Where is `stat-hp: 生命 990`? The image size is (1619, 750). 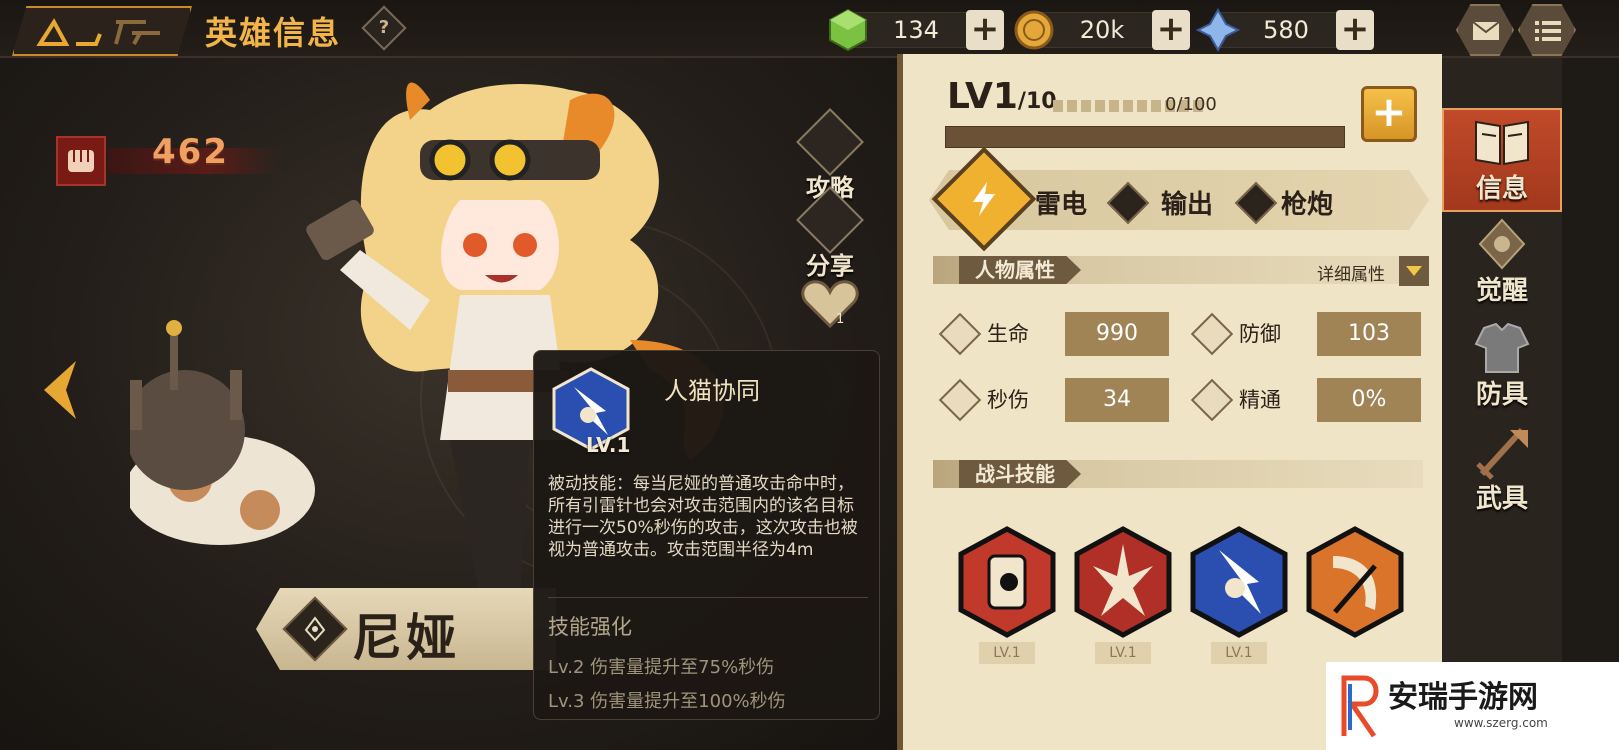
stat-hp: 生命 990 is located at coordinates (1054, 334).